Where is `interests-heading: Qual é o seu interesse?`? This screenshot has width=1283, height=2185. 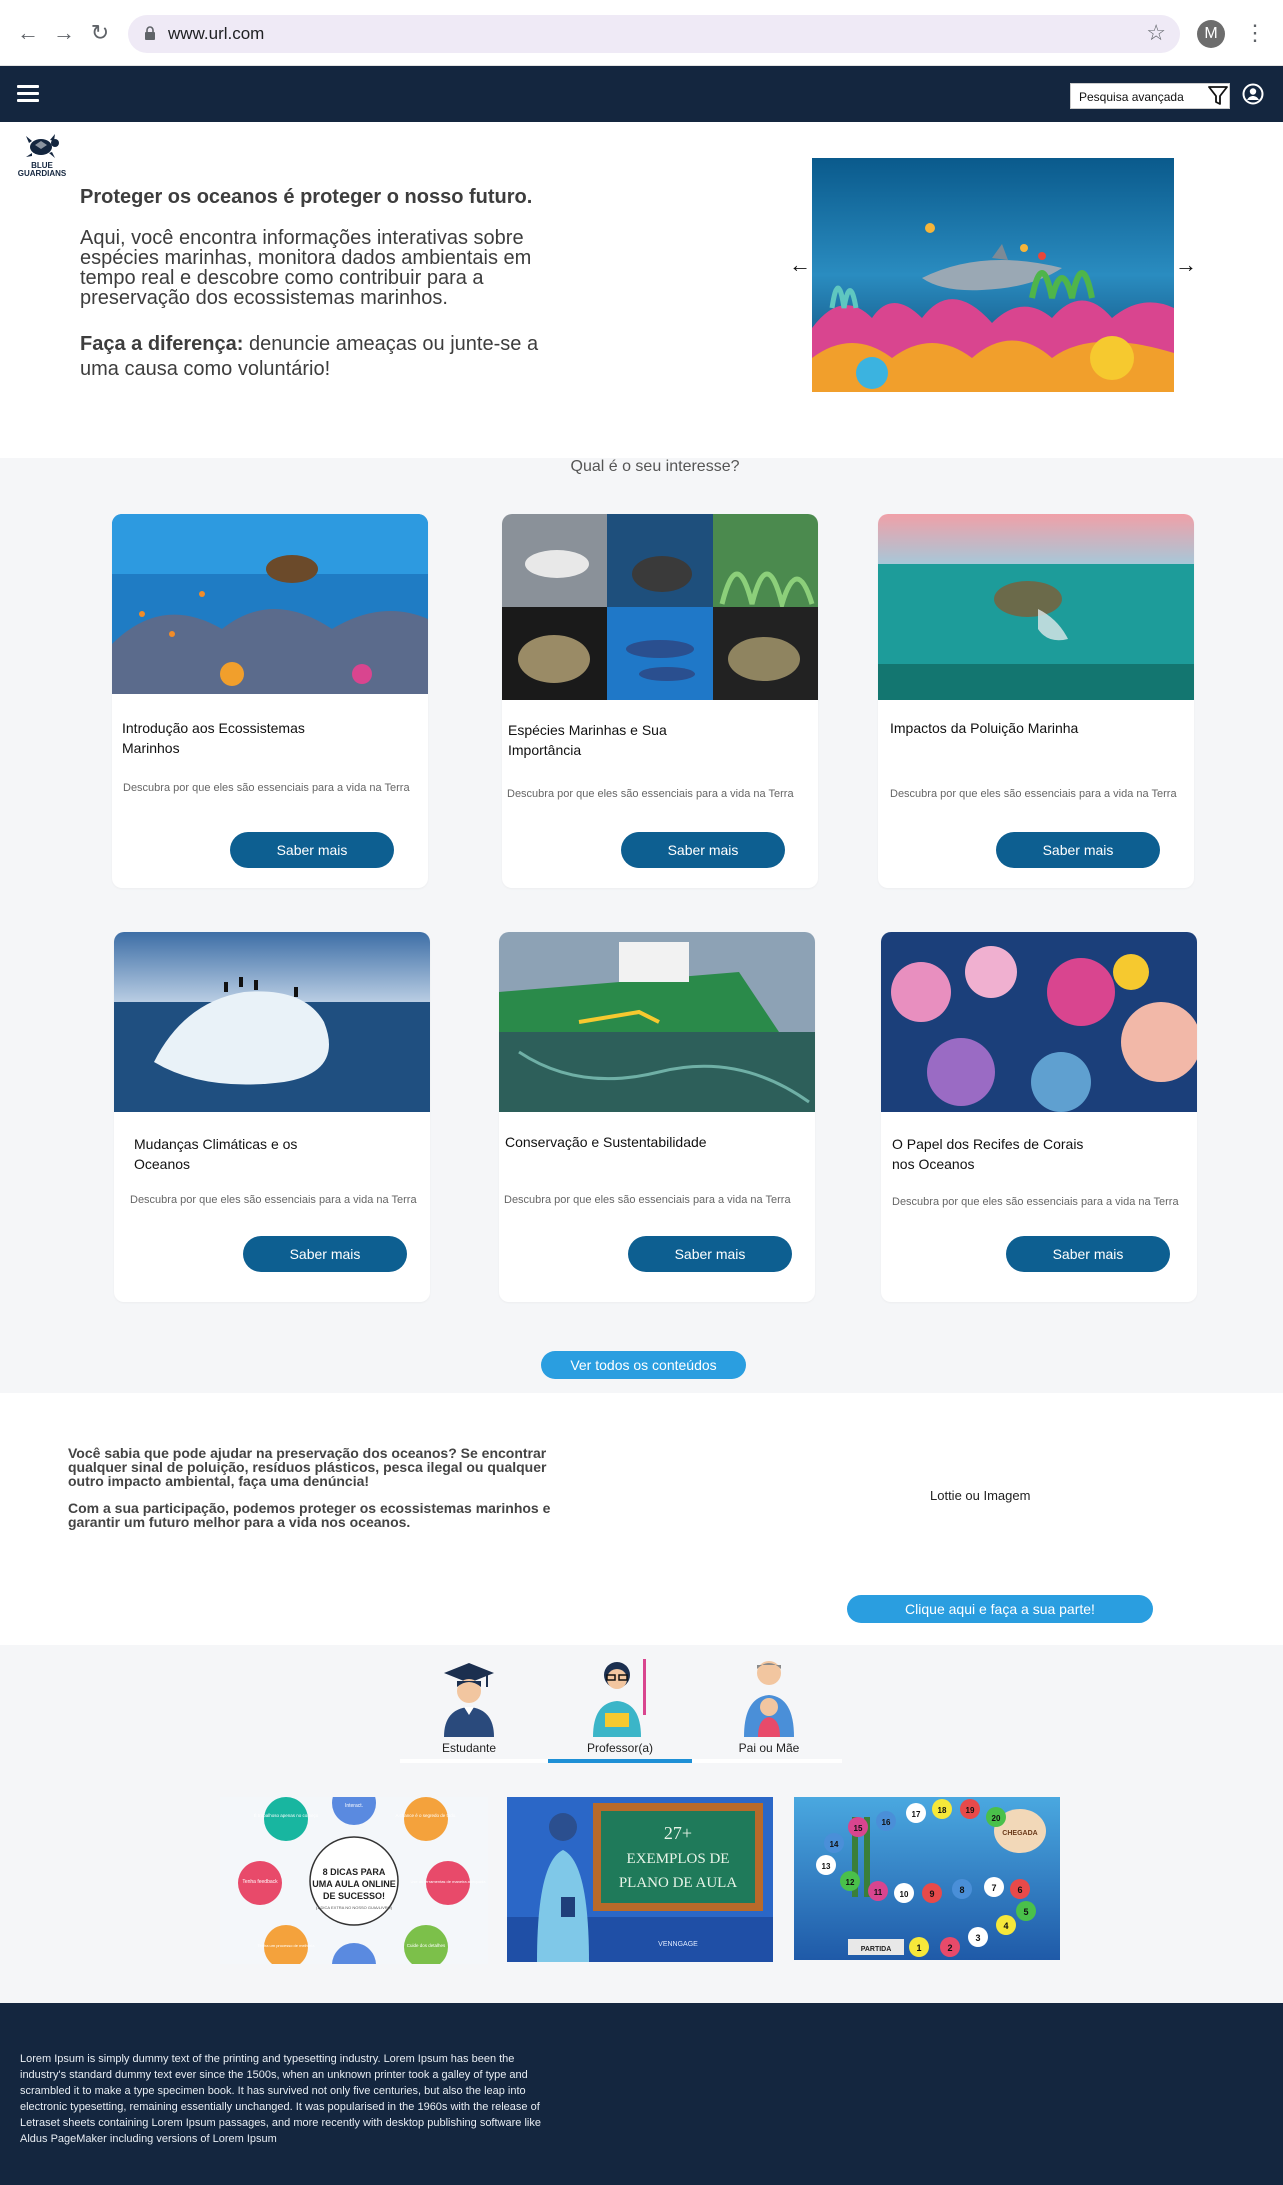
interests-heading: Qual é o seu interesse? is located at coordinates (655, 466).